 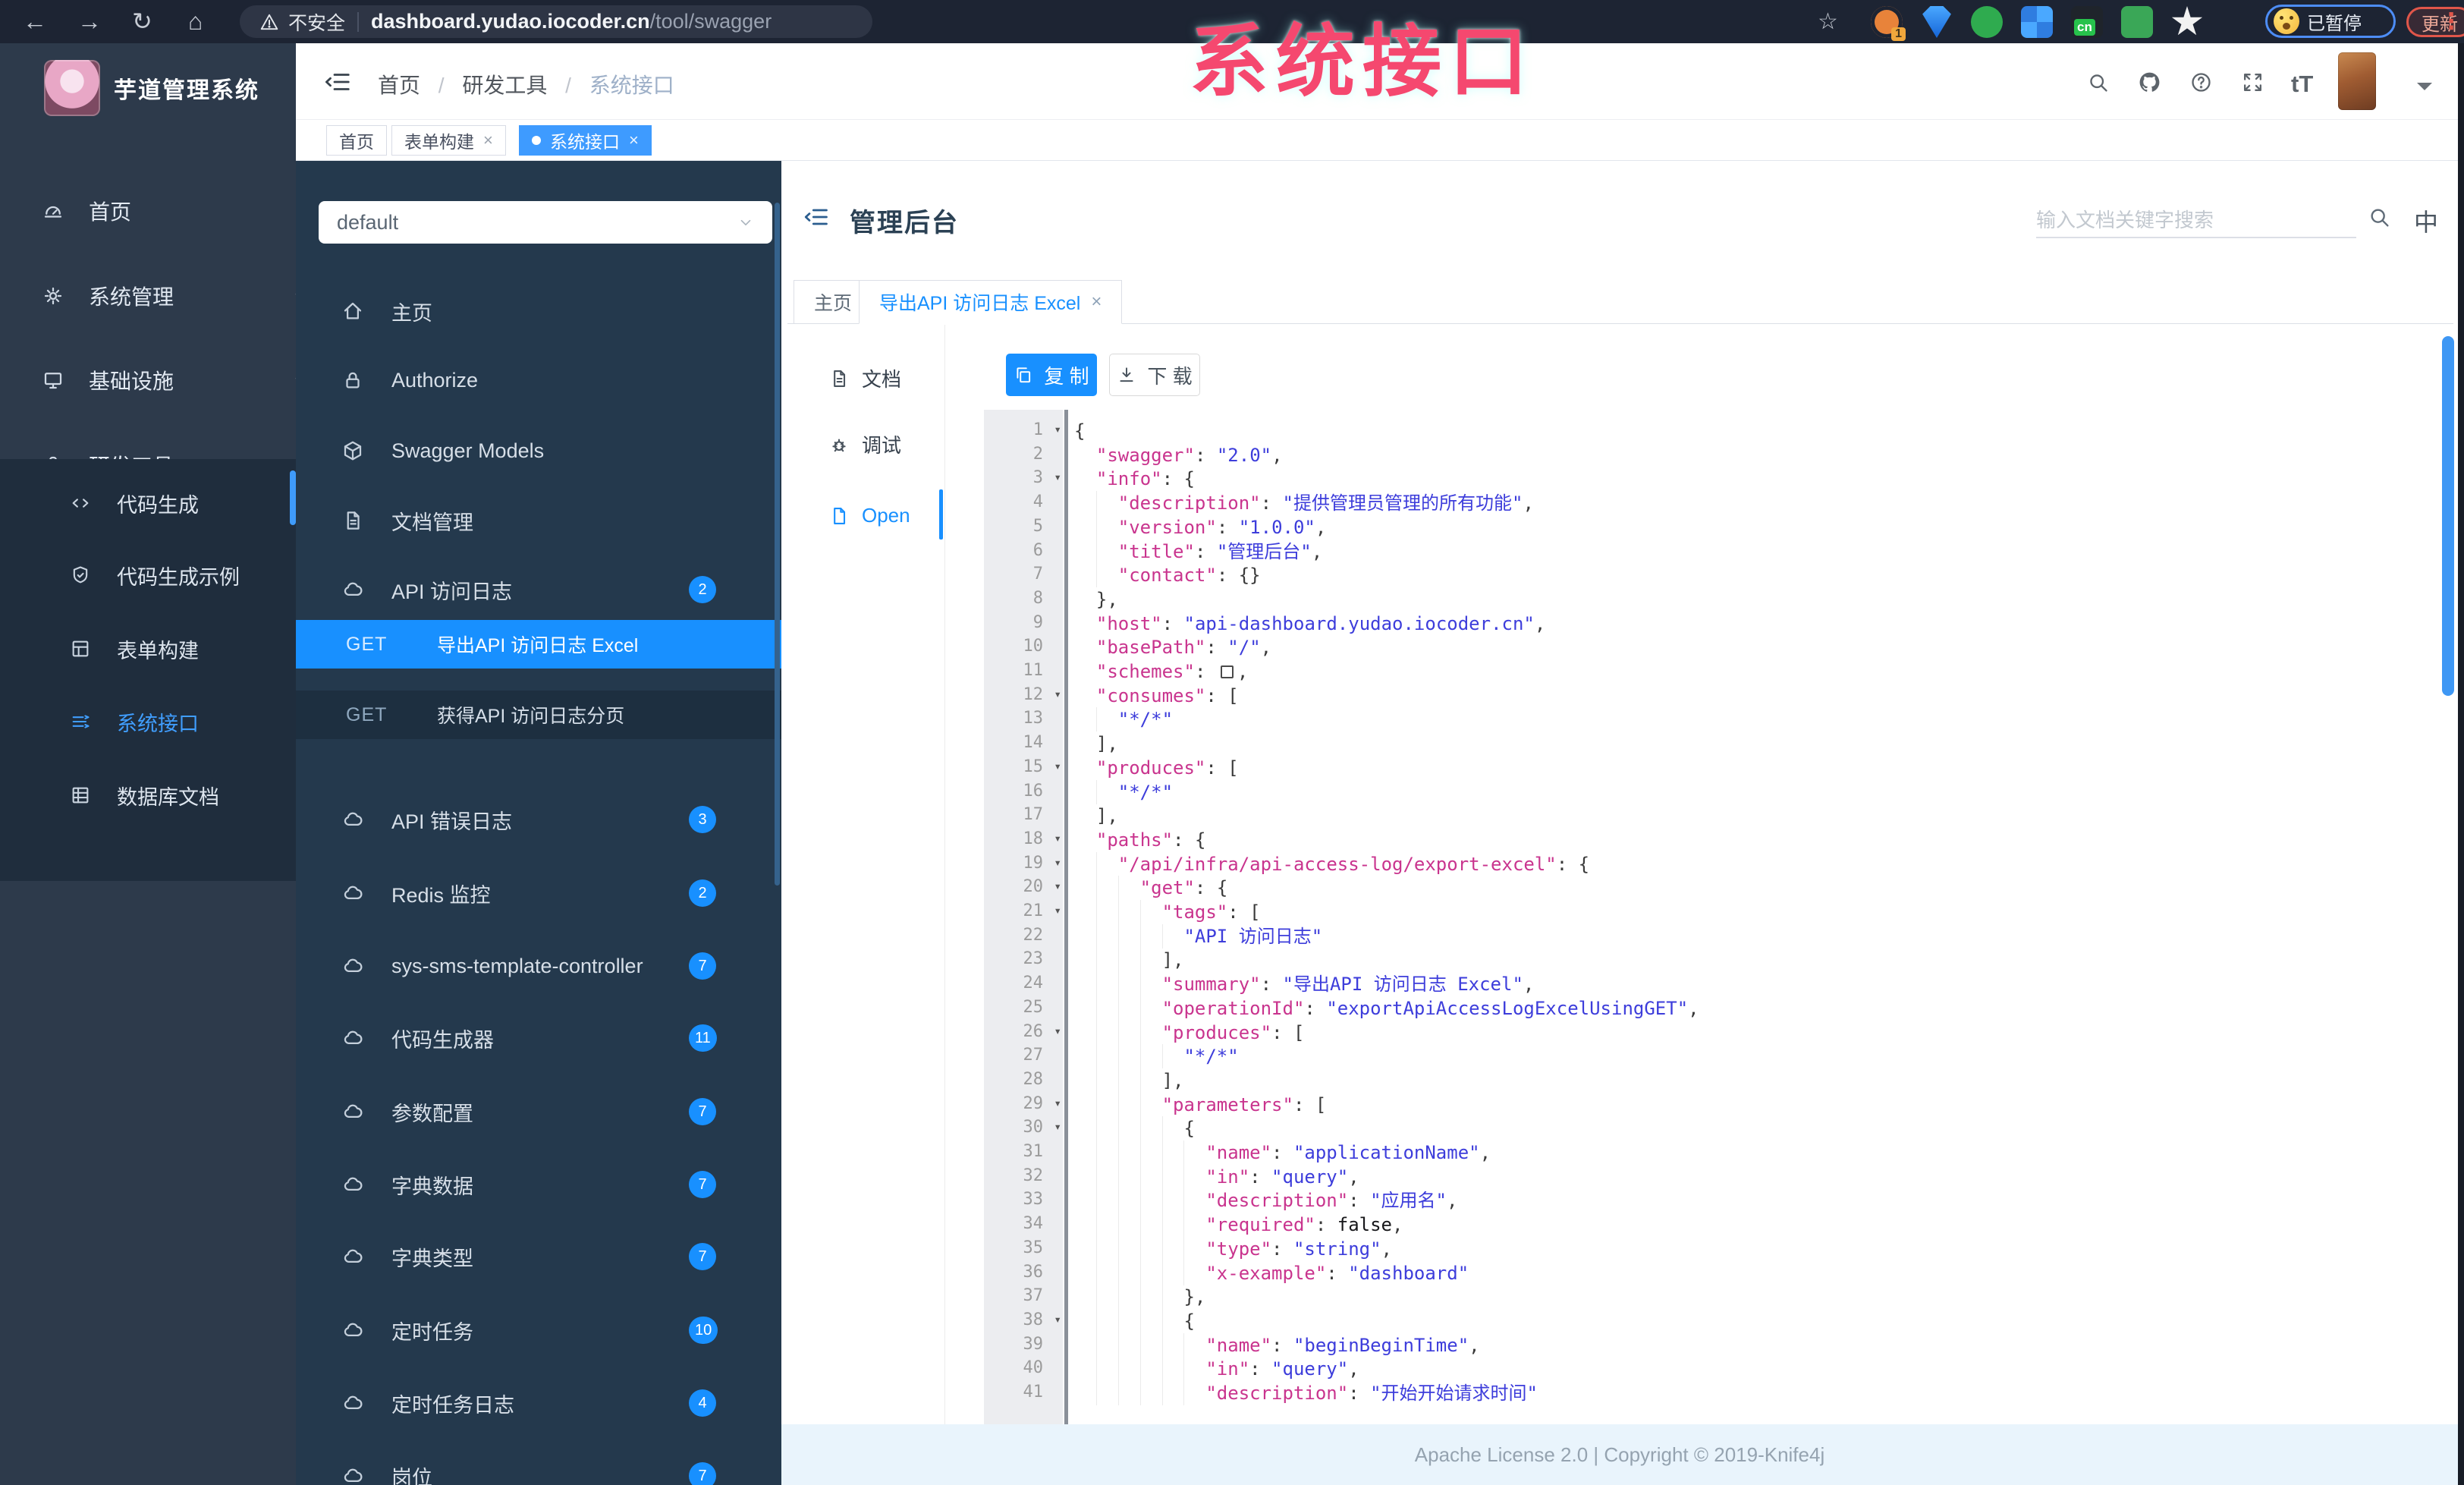 I want to click on cn-badge-extension-icon: cn, so click(x=2087, y=22).